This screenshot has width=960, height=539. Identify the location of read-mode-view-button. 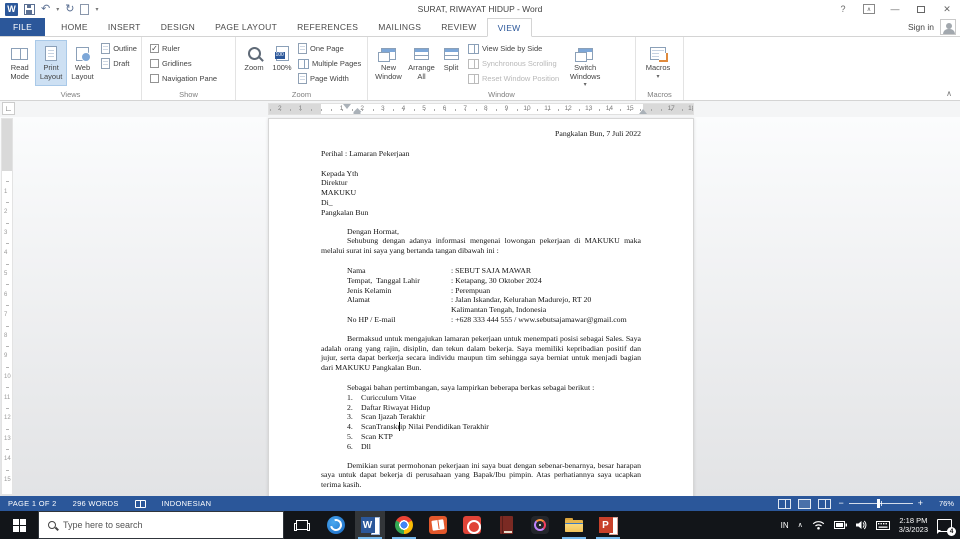
(785, 503).